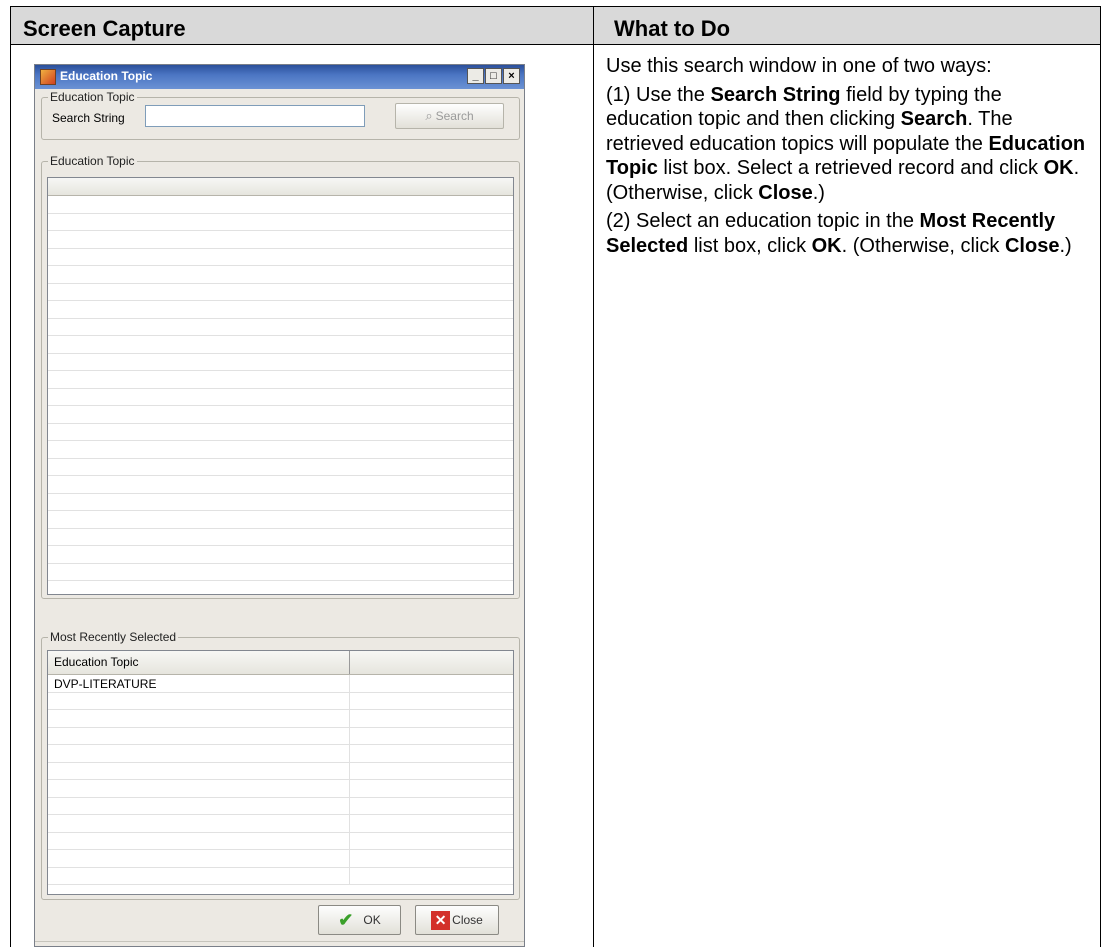 This screenshot has width=1110, height=947. What do you see at coordinates (199, 683) in the screenshot?
I see `recent-topic-cell: DVP-LITERATURE` at bounding box center [199, 683].